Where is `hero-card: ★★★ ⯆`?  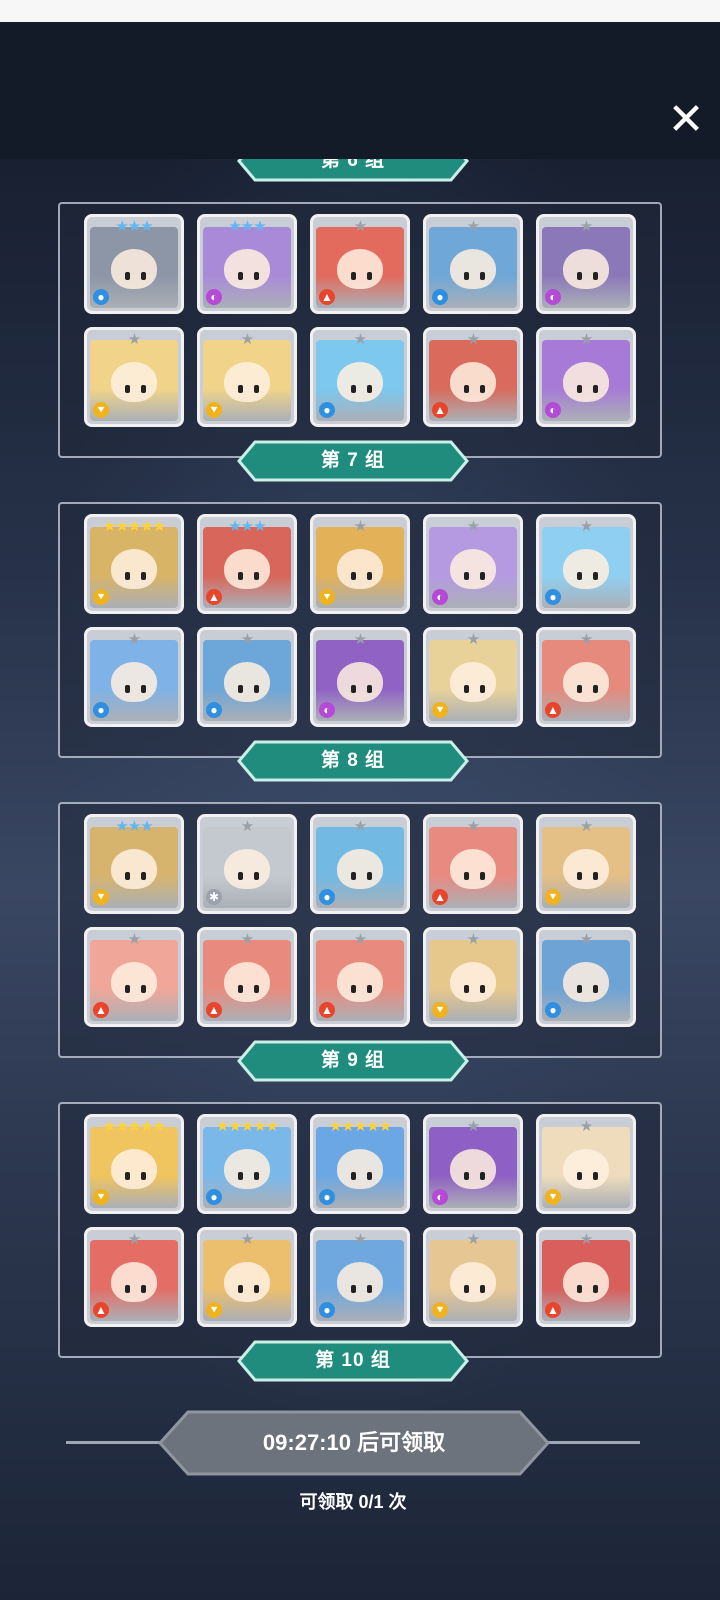 hero-card: ★★★ ⯆ is located at coordinates (134, 864).